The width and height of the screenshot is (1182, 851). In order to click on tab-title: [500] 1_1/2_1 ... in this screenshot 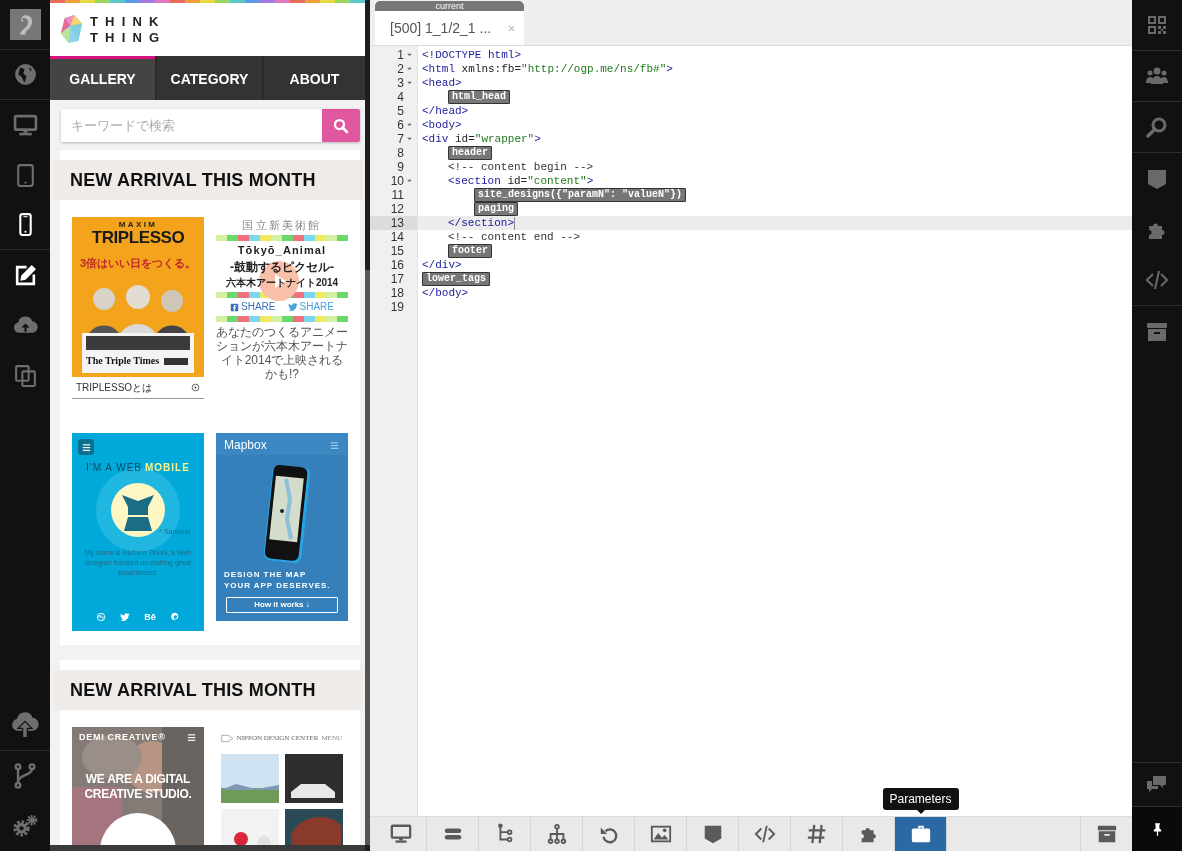, I will do `click(441, 28)`.